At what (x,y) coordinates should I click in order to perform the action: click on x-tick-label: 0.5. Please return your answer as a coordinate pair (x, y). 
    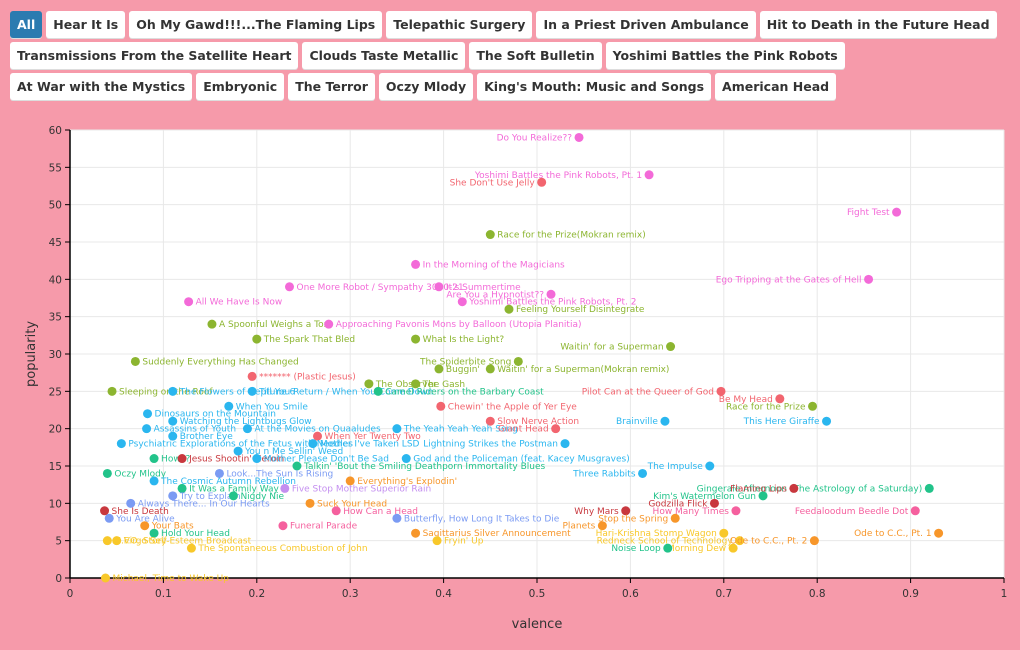
    Looking at the image, I should click on (537, 594).